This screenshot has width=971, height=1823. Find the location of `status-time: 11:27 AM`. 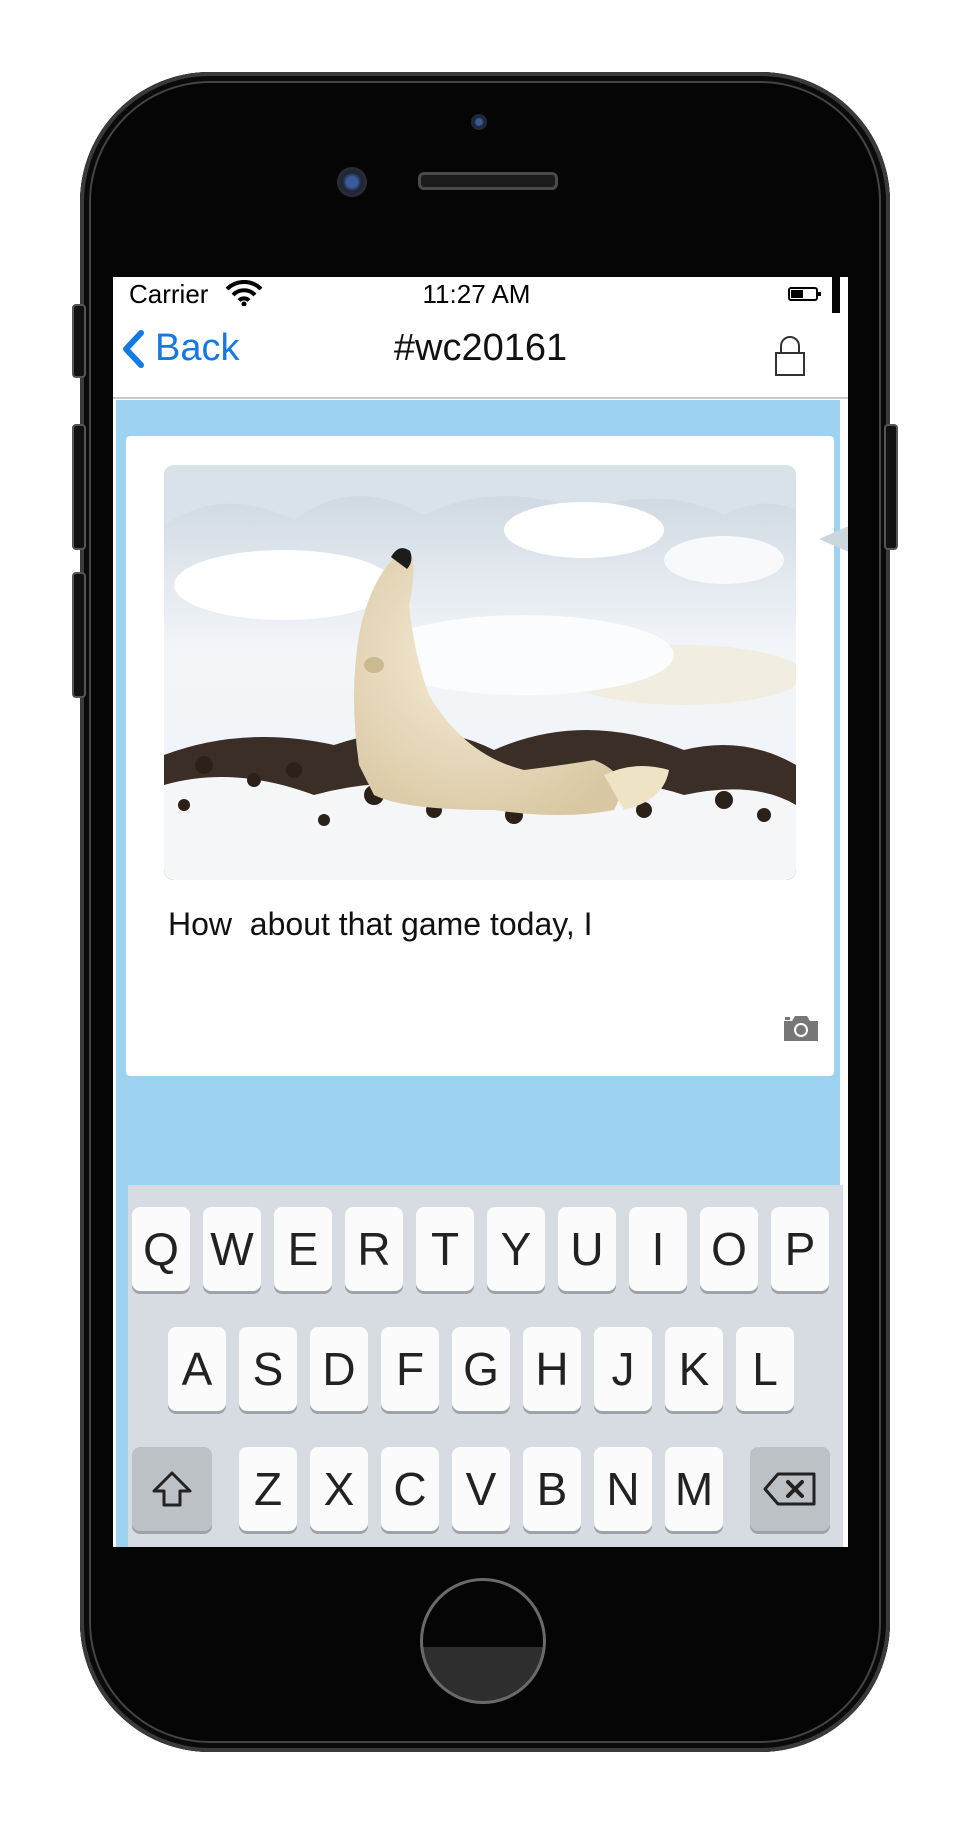

status-time: 11:27 AM is located at coordinates (476, 294).